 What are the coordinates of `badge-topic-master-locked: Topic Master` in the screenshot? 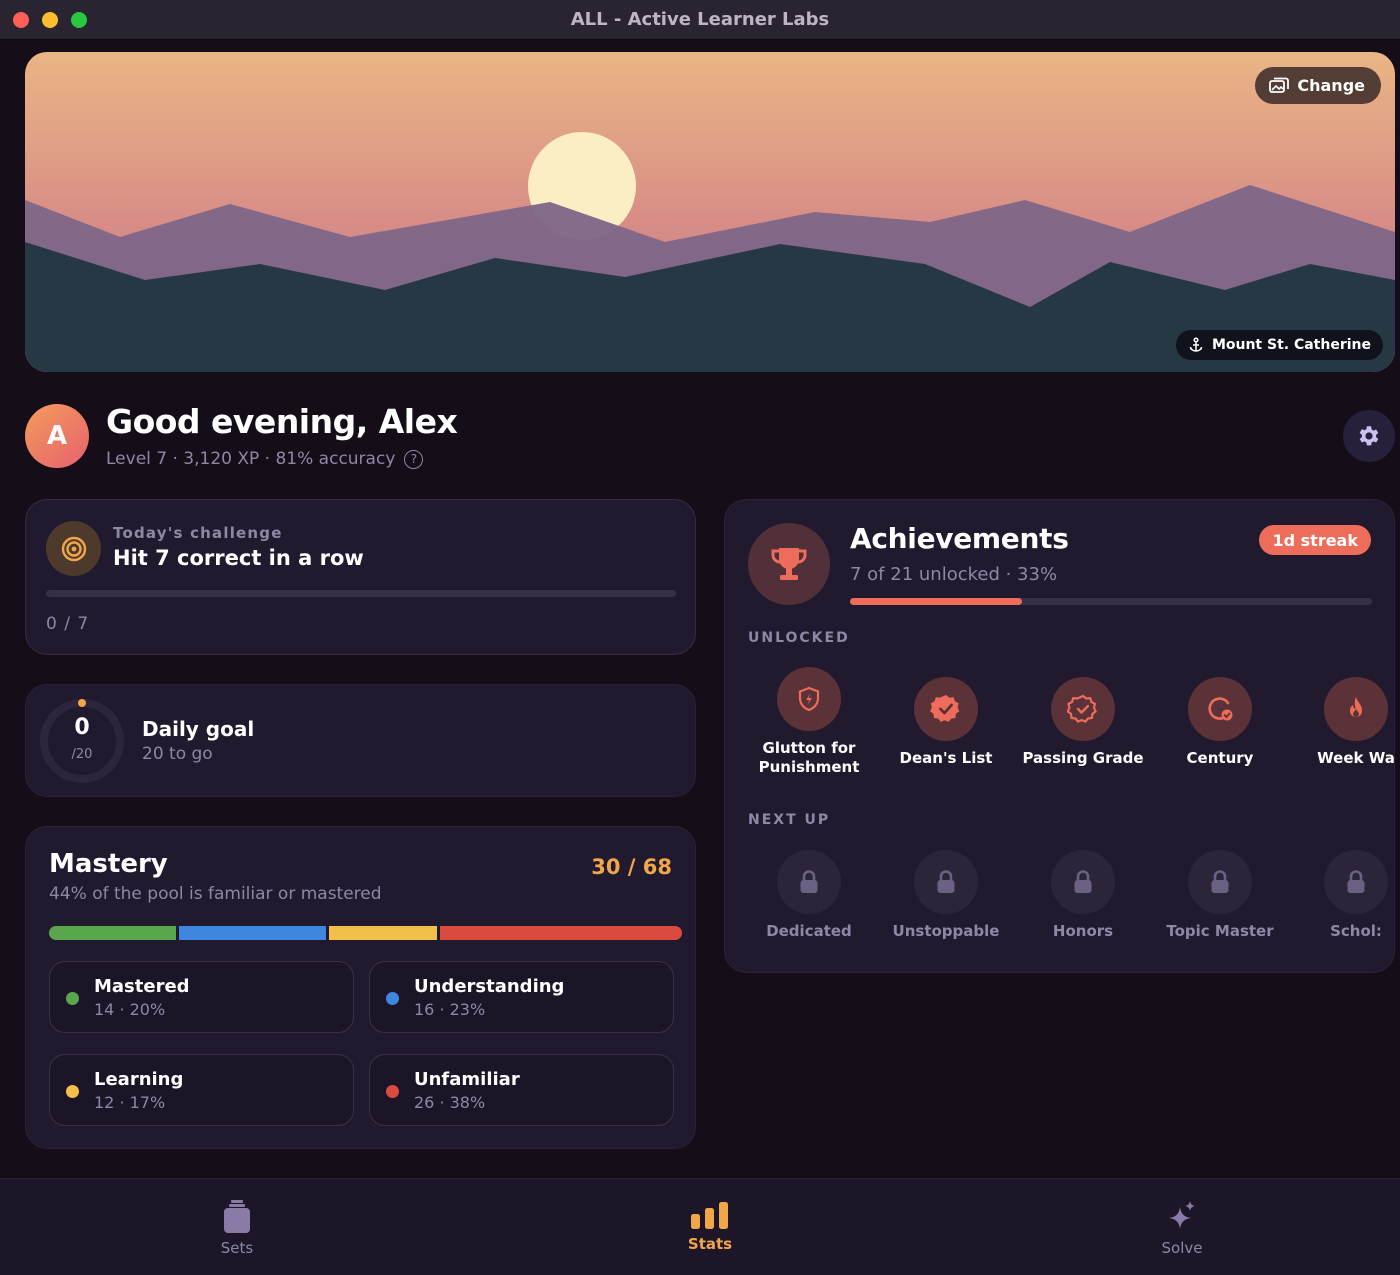 It's located at (1220, 895).